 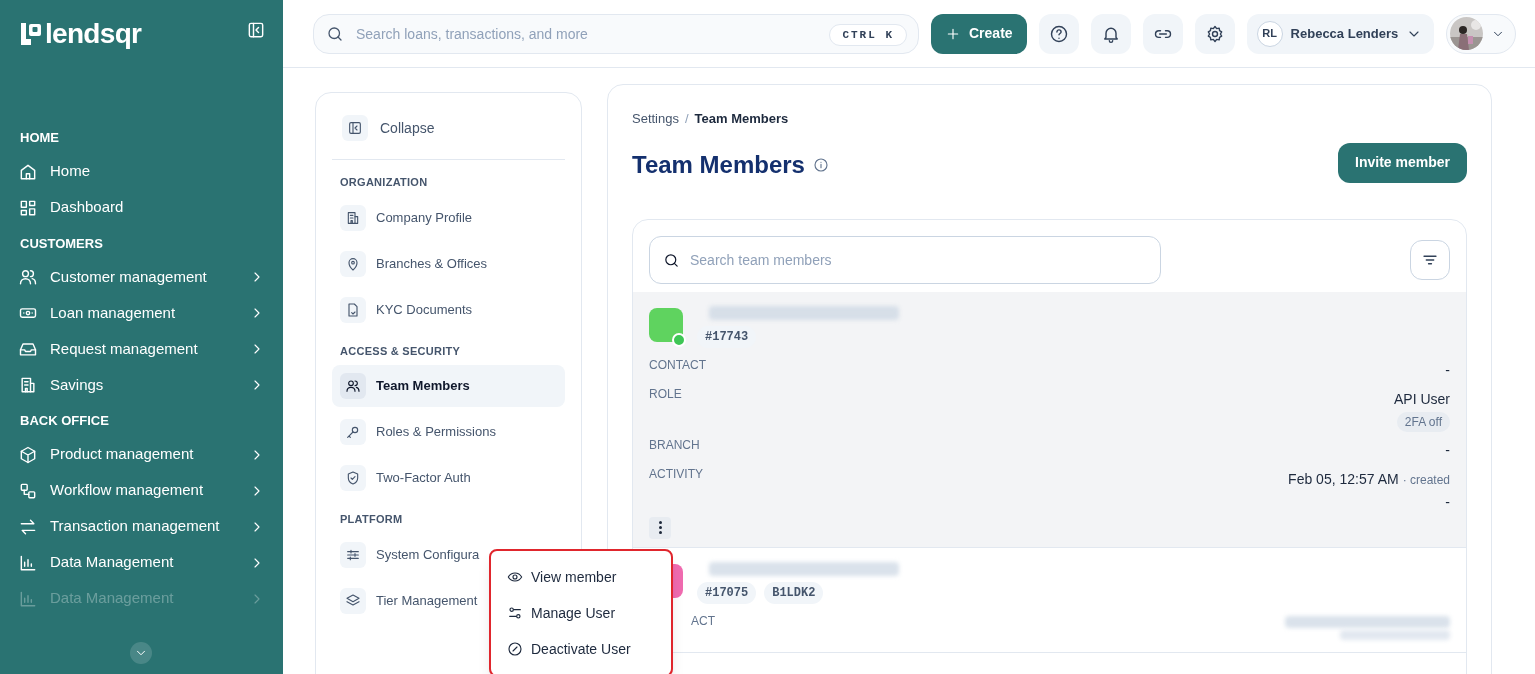 What do you see at coordinates (384, 182) in the screenshot?
I see `group-heading: ORGANIZATION` at bounding box center [384, 182].